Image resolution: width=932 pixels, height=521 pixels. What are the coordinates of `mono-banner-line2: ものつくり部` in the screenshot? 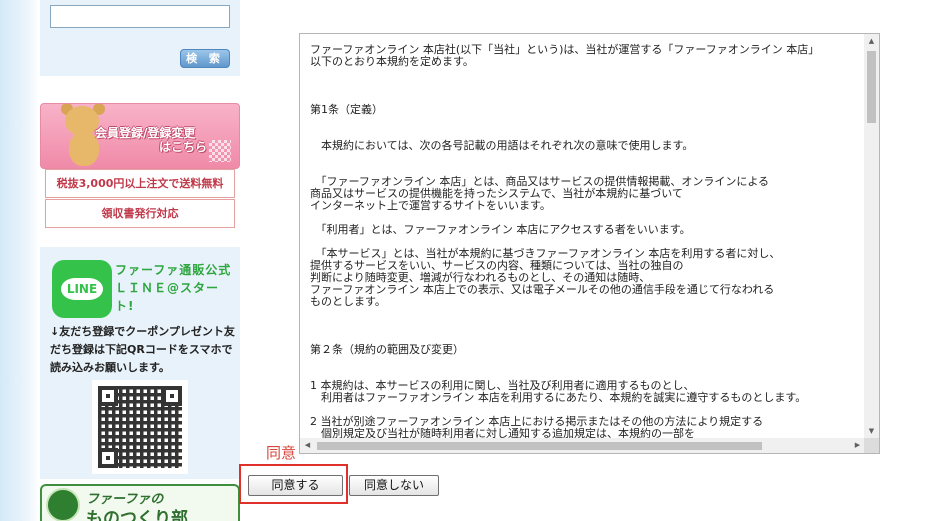 It's located at (137, 515).